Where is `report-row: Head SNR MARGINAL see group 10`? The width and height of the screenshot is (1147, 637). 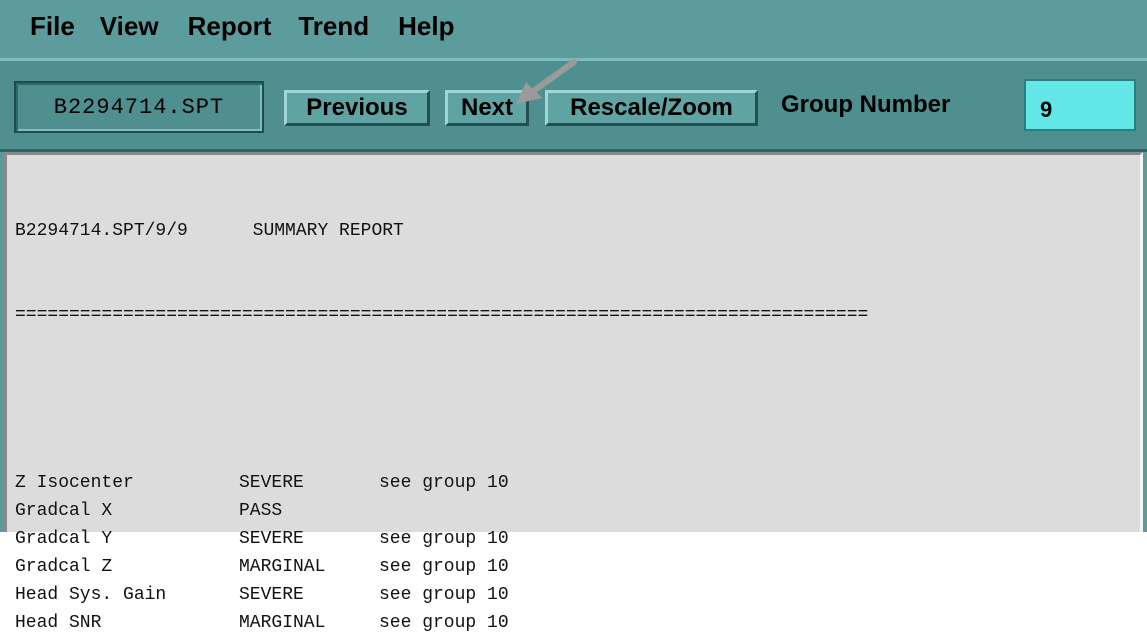 report-row: Head SNR MARGINAL see group 10 is located at coordinates (441, 623).